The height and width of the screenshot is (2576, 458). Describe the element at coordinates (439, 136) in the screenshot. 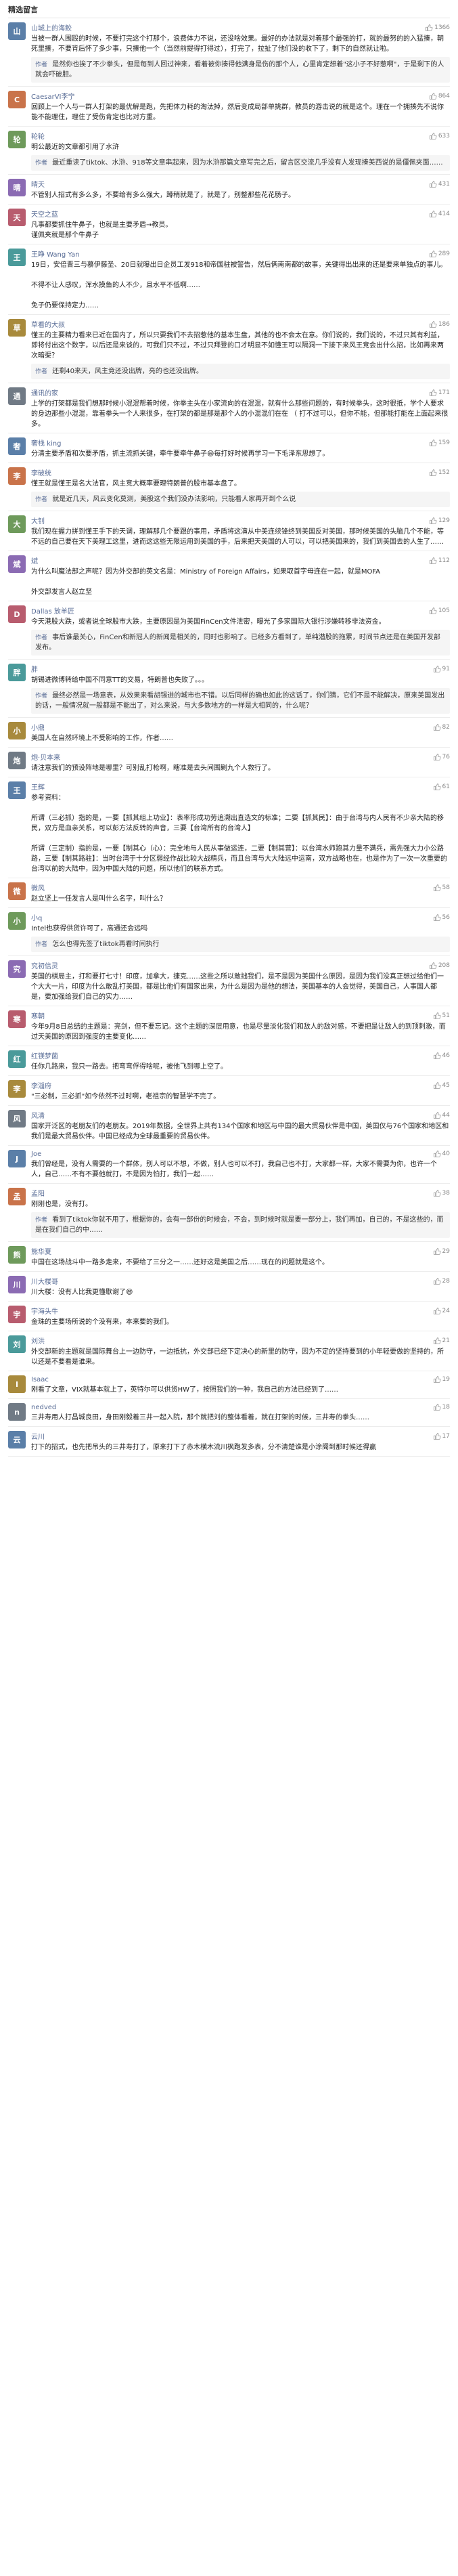

I see `like-button: 633` at that location.